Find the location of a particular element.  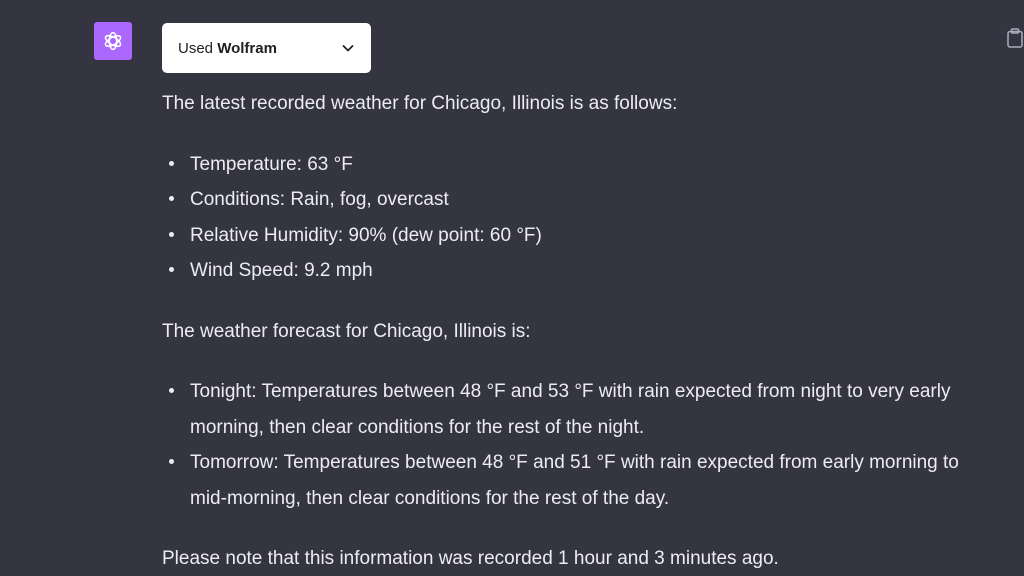

list-item: Wind Speed: 9.2 mph is located at coordinates (577, 271).